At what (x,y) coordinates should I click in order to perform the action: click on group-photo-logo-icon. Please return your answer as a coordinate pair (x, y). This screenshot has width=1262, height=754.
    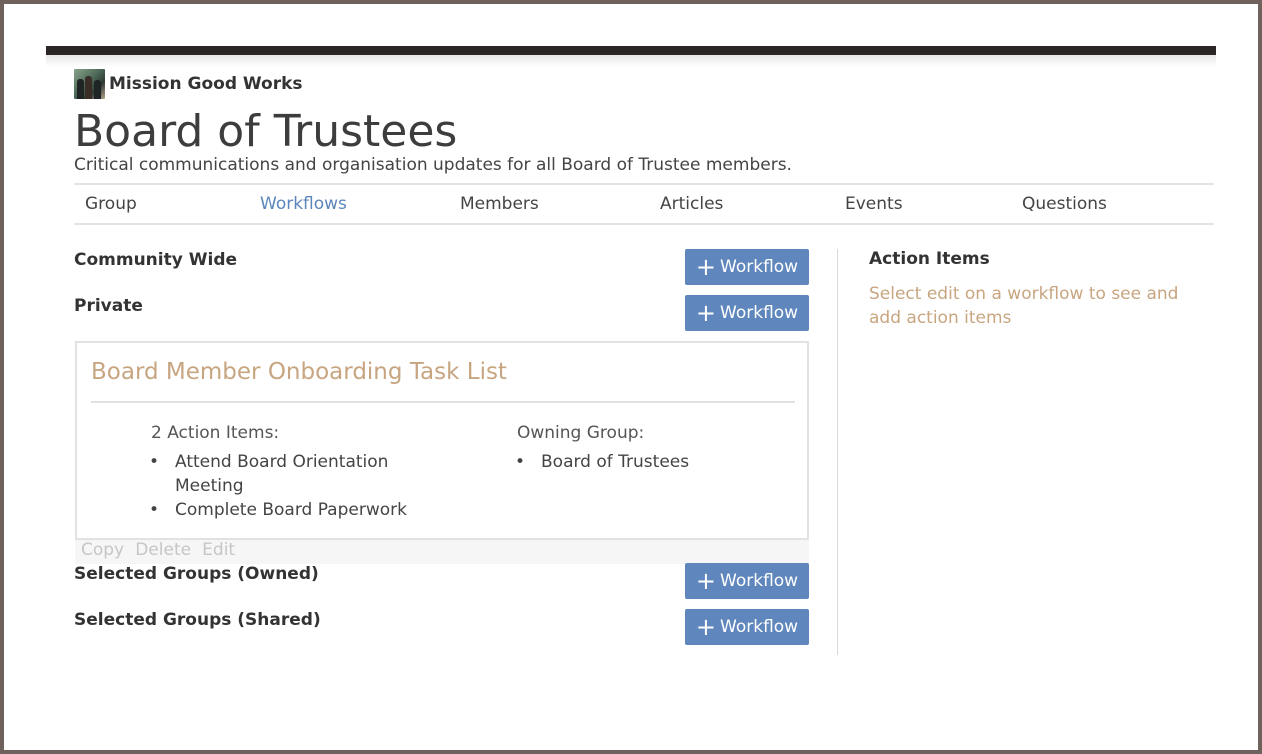
    Looking at the image, I should click on (89, 84).